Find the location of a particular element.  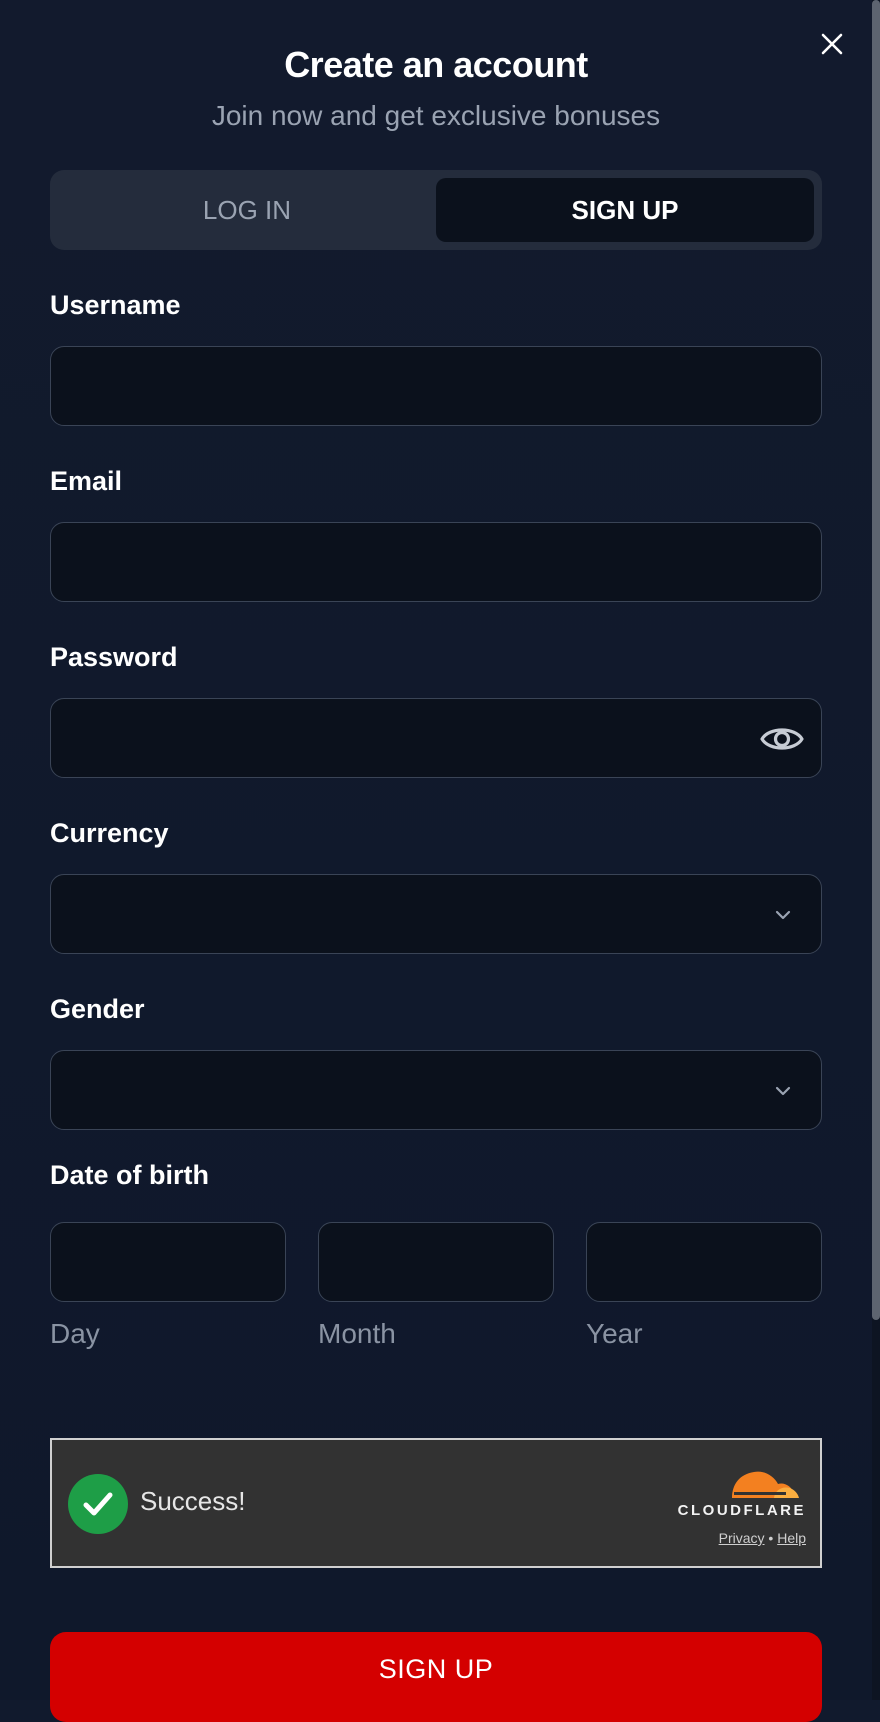

cloudflare-logo is located at coordinates (765, 1484).